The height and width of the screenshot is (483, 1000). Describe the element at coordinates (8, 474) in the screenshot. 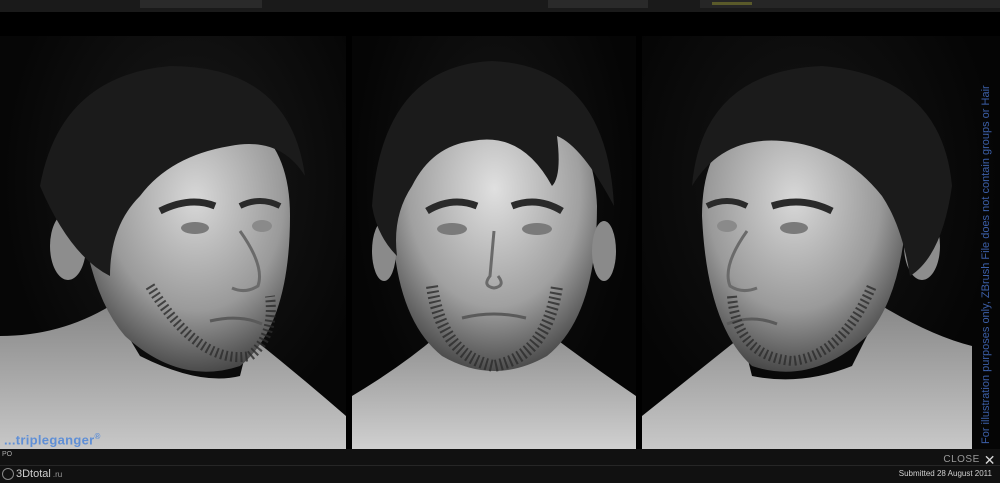

I see `logo-icon` at that location.